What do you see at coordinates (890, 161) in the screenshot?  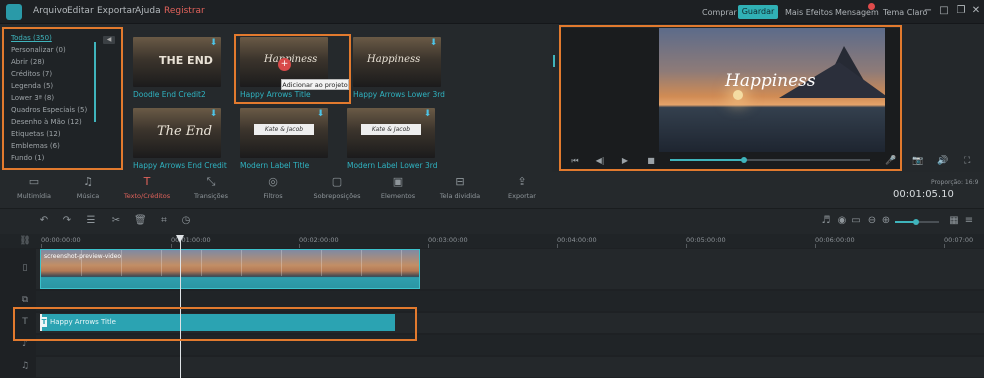 I see `microphone-icon: 🎤` at bounding box center [890, 161].